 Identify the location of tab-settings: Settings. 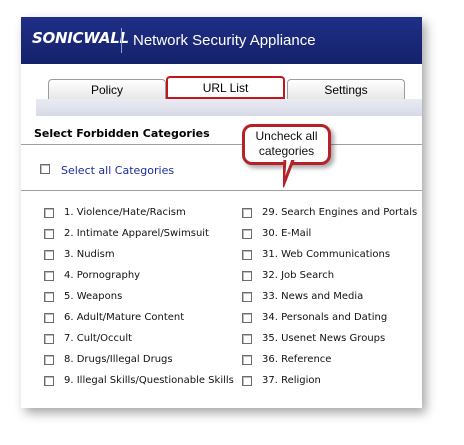
(346, 89).